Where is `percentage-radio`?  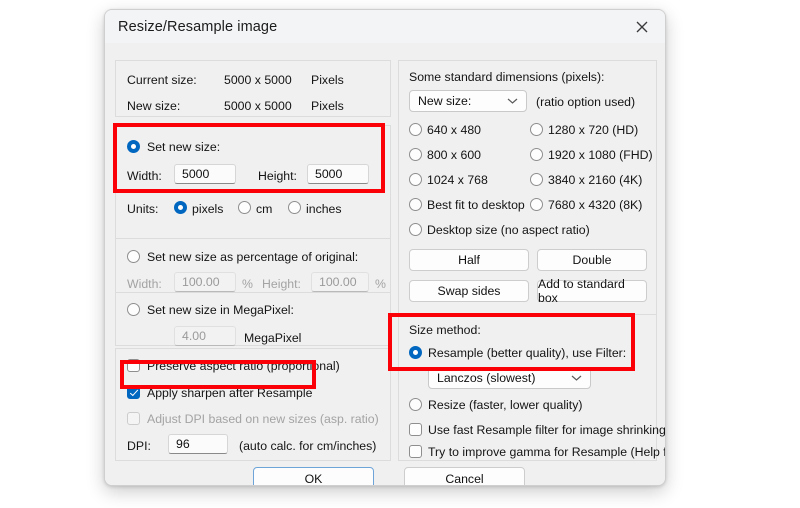
percentage-radio is located at coordinates (133, 256).